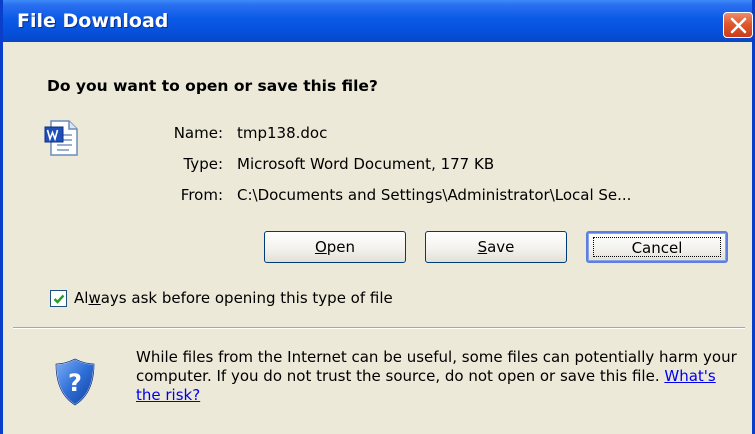 This screenshot has height=434, width=755. Describe the element at coordinates (212, 86) in the screenshot. I see `question-heading: Do you want to open or save this file?` at that location.